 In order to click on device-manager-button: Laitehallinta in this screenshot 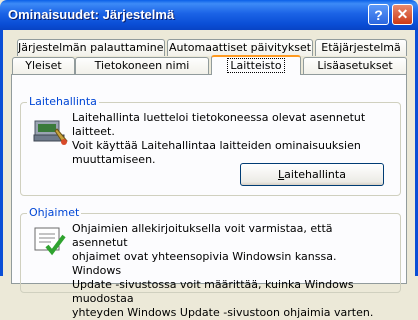, I will do `click(312, 174)`.